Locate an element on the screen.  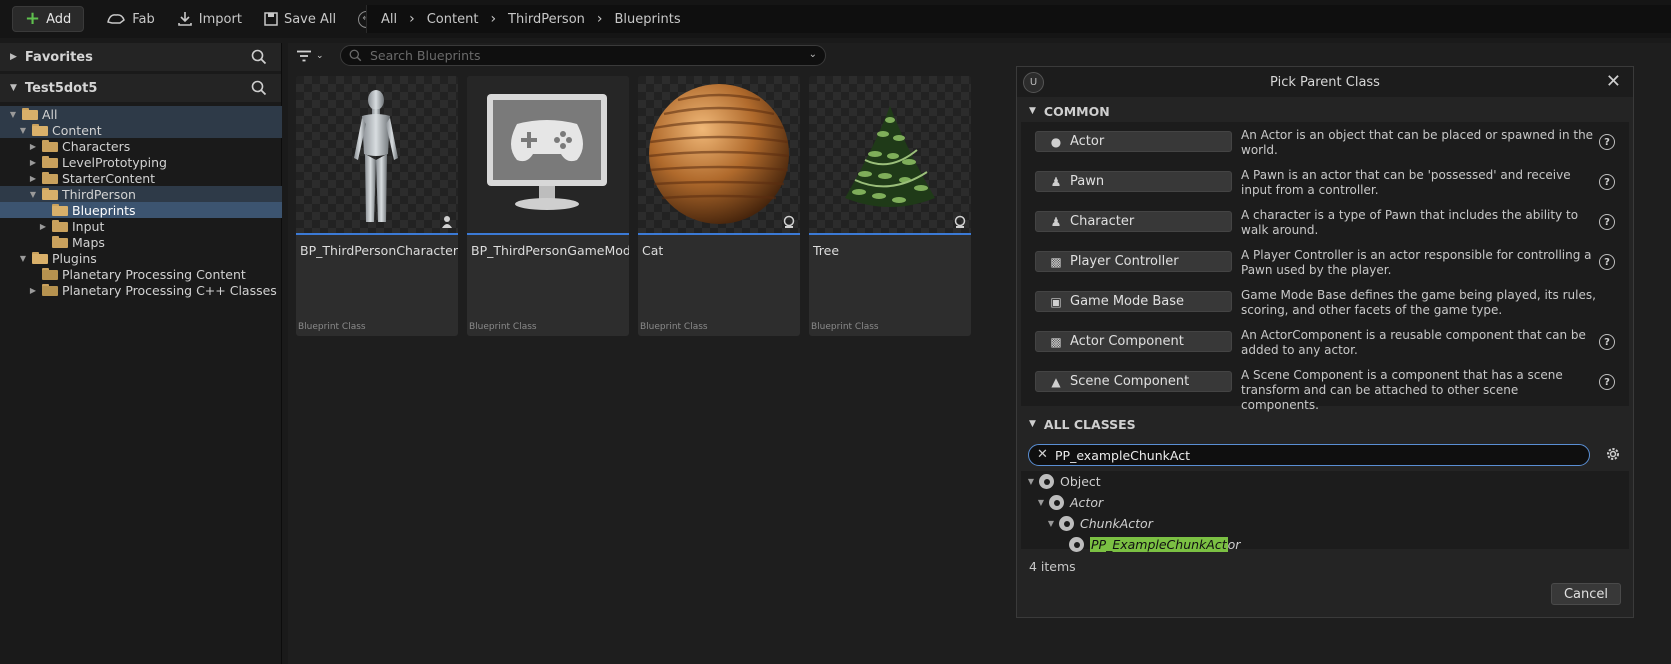
close-icon: ✕ is located at coordinates (1613, 81).